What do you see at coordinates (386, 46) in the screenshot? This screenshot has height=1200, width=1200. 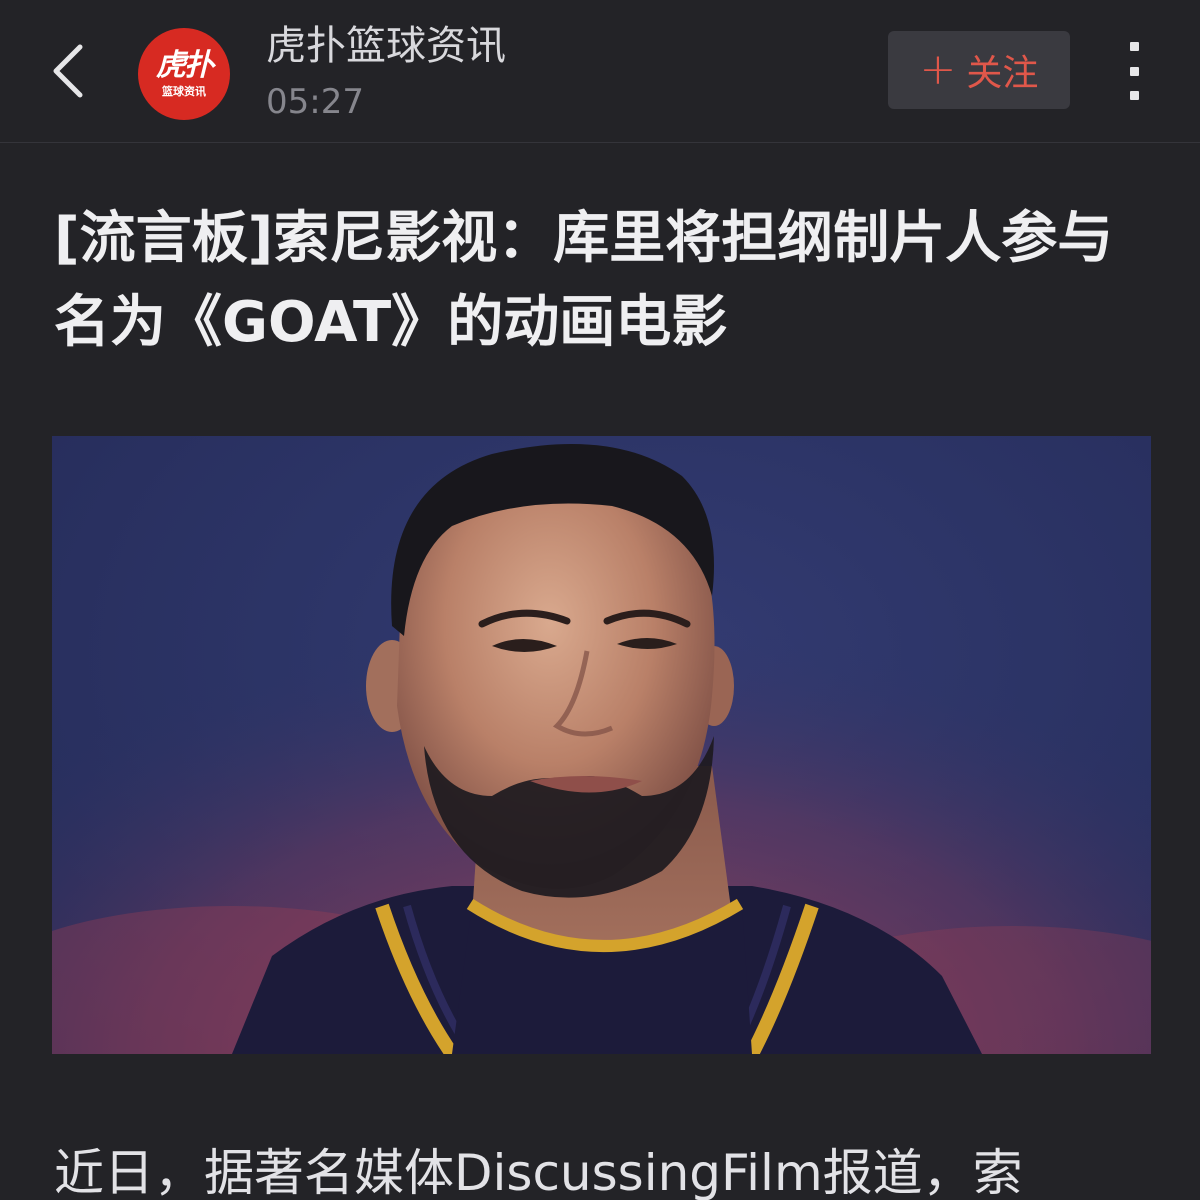 I see `account-name: 虎扑篮球资讯` at bounding box center [386, 46].